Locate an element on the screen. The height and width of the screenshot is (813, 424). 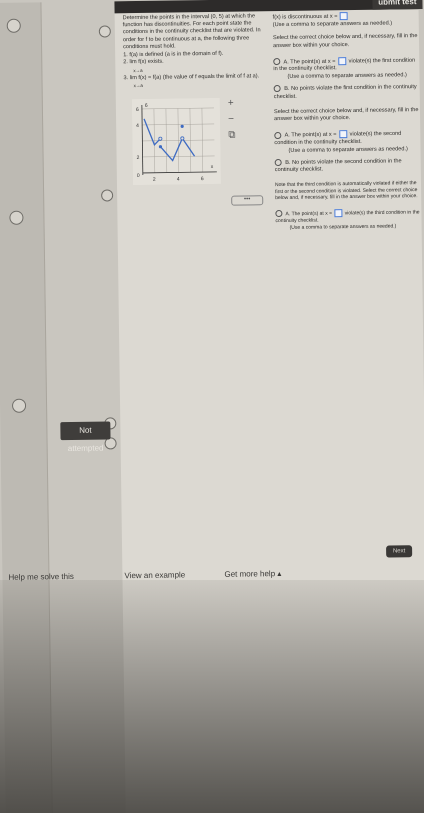
y-tick: 2 is located at coordinates (138, 158).